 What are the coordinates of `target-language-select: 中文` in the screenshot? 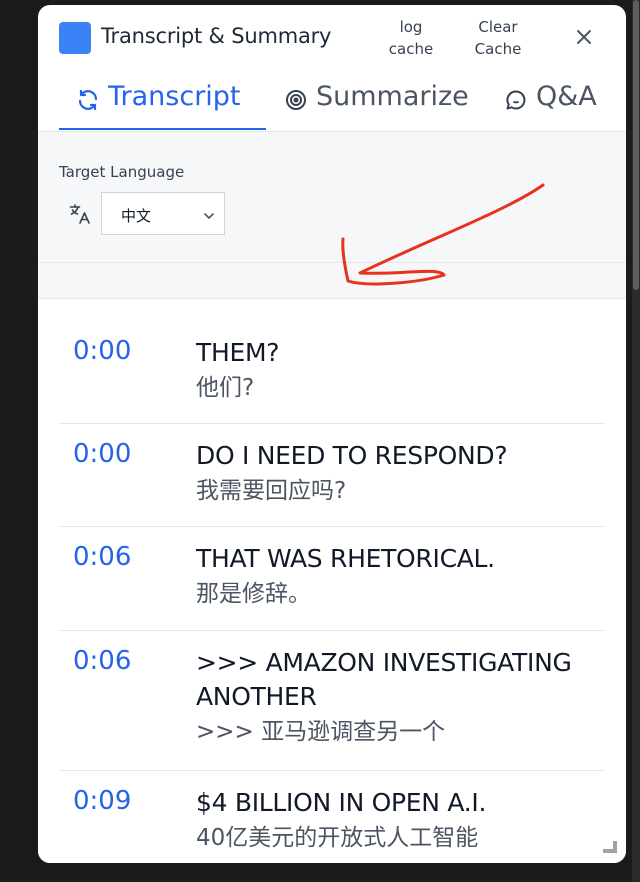 It's located at (163, 213).